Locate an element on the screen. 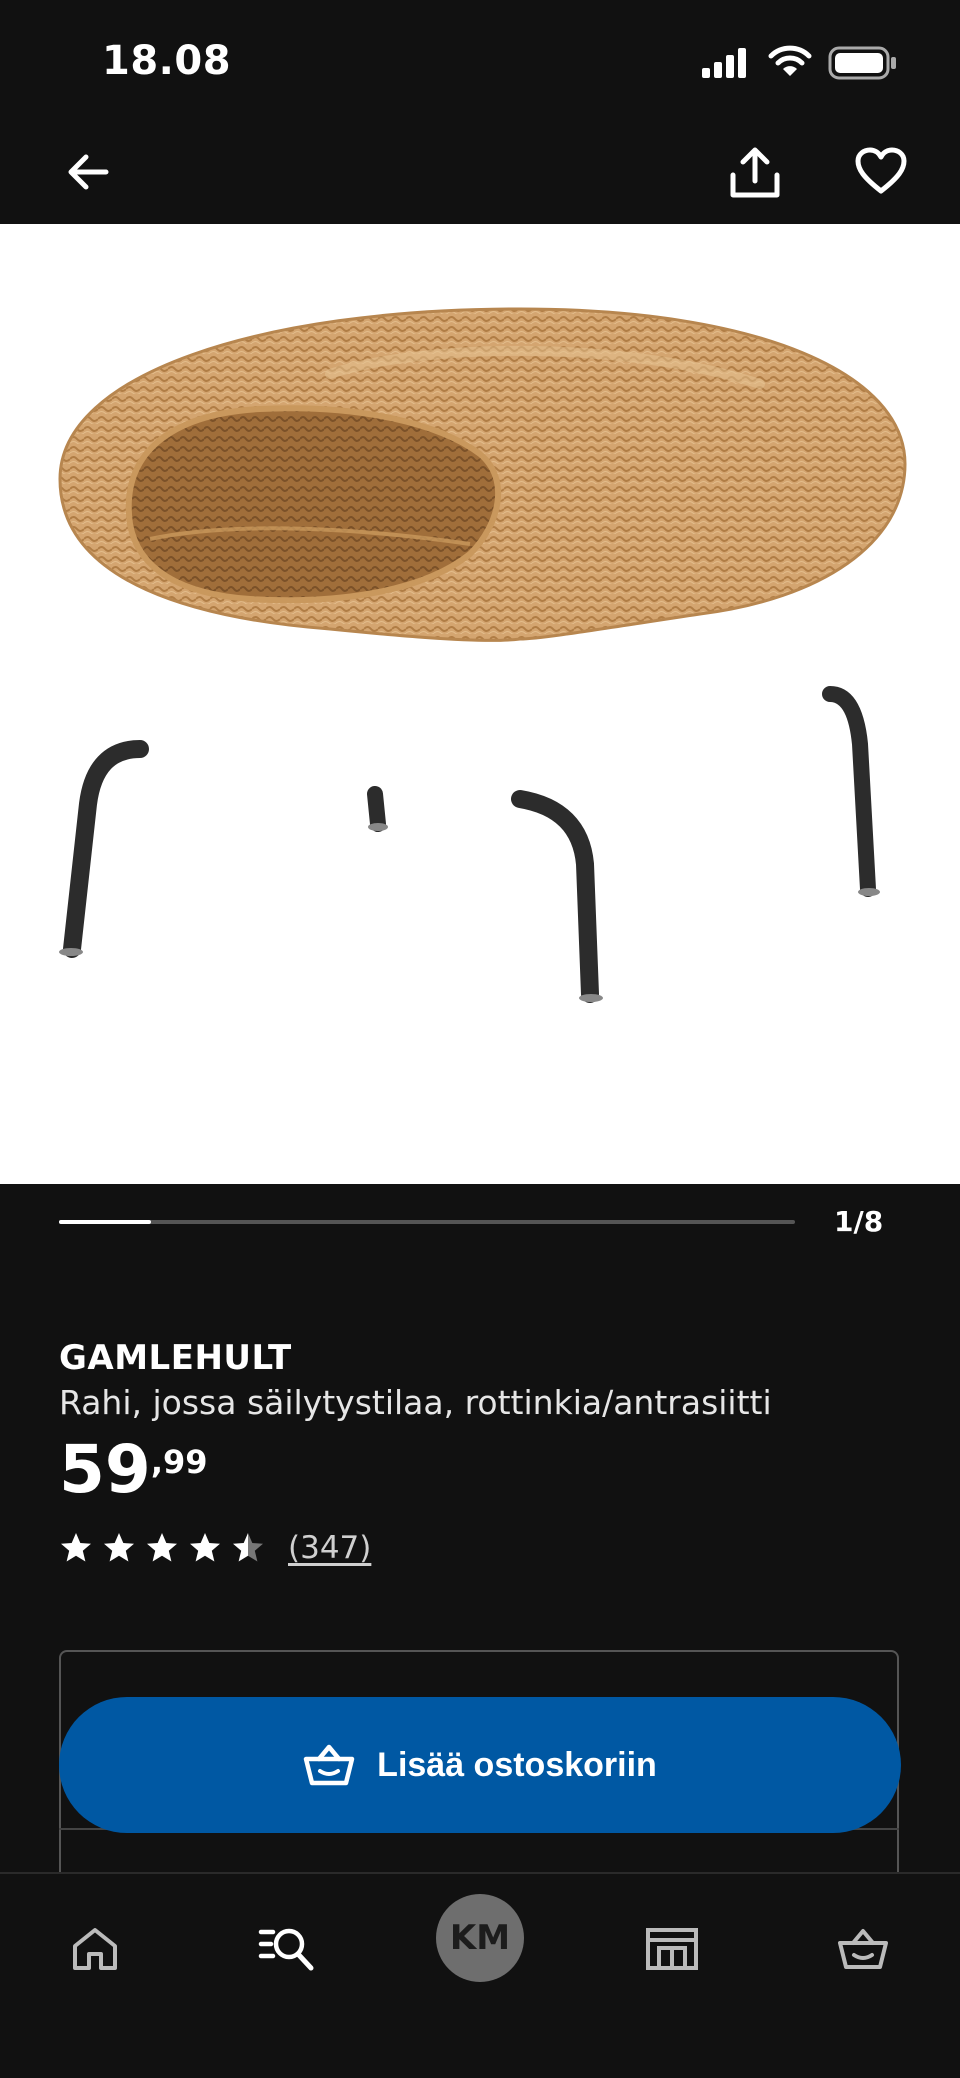 This screenshot has width=960, height=2078. store-icon is located at coordinates (672, 1949).